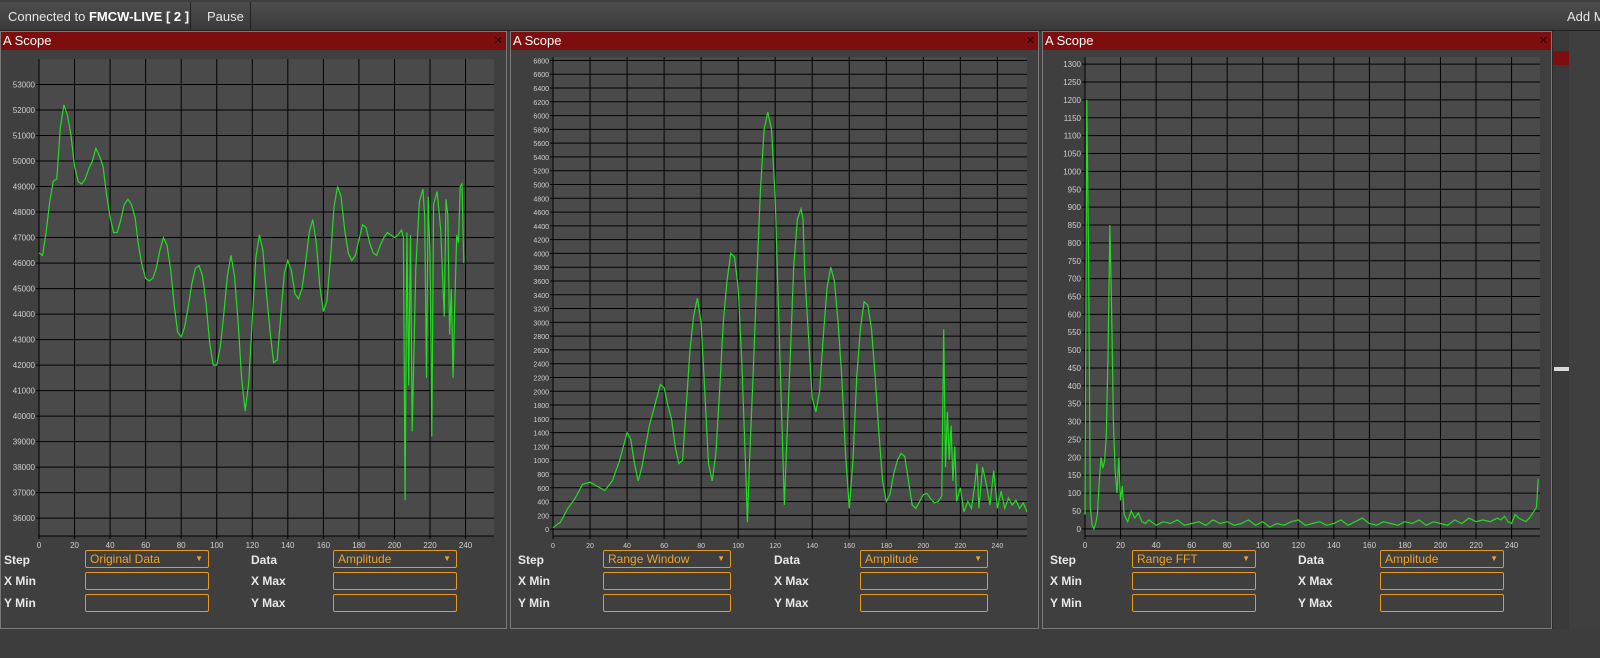 Image resolution: width=1600 pixels, height=658 pixels. What do you see at coordinates (1561, 58) in the screenshot?
I see `scroll-tab` at bounding box center [1561, 58].